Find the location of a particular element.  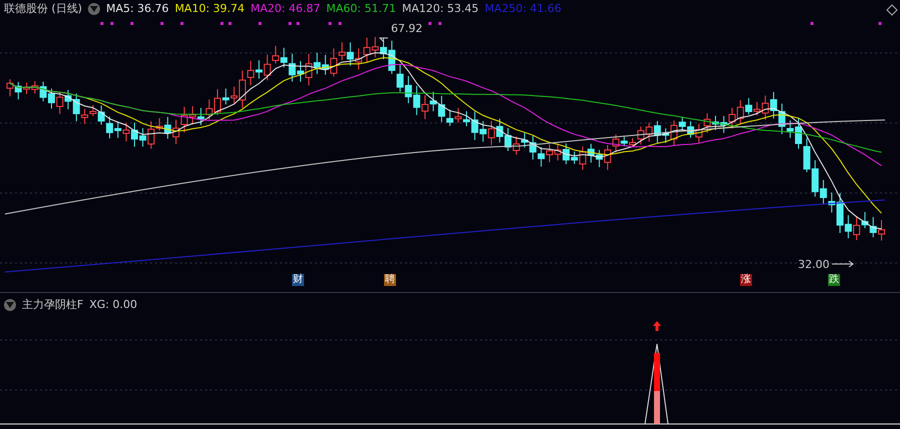

arrow-icon is located at coordinates (843, 264).